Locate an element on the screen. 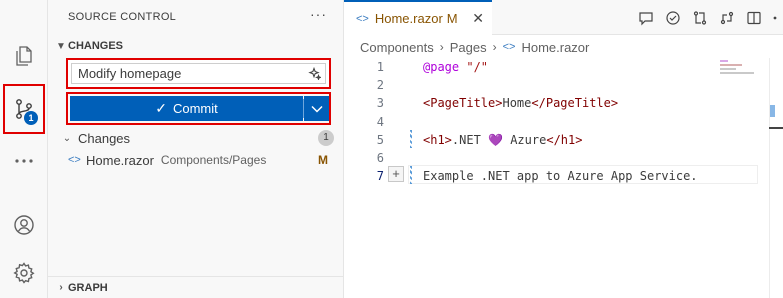 The image size is (783, 298). commit-message-input is located at coordinates (198, 73).